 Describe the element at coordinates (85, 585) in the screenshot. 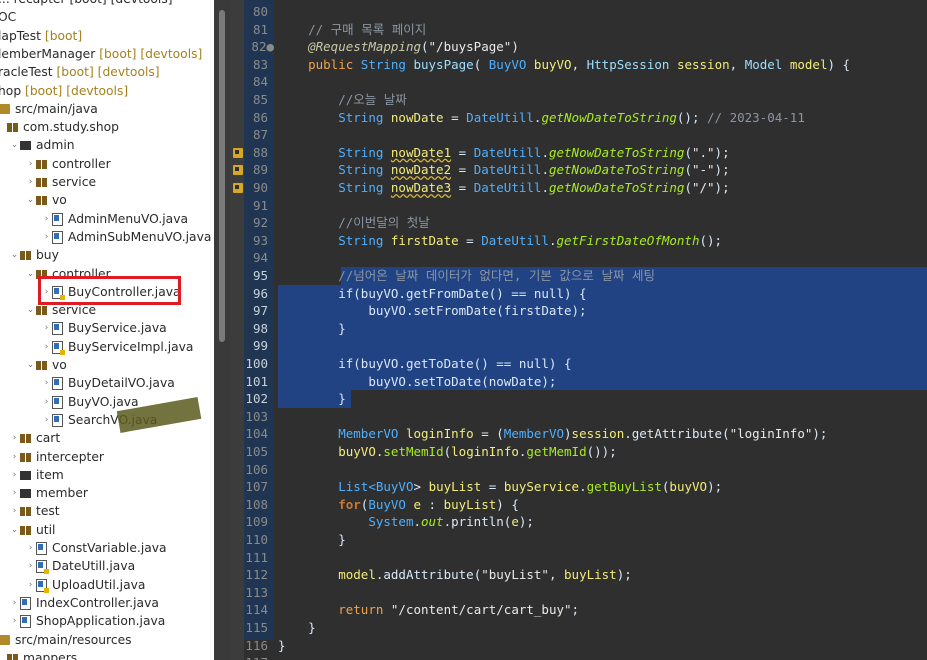

I see `tree-item: › UploadUtil.java` at that location.